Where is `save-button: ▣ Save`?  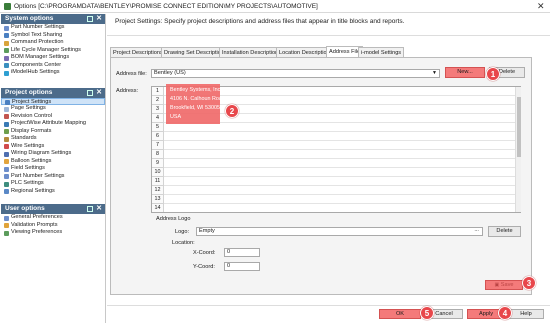 save-button: ▣ Save is located at coordinates (504, 285).